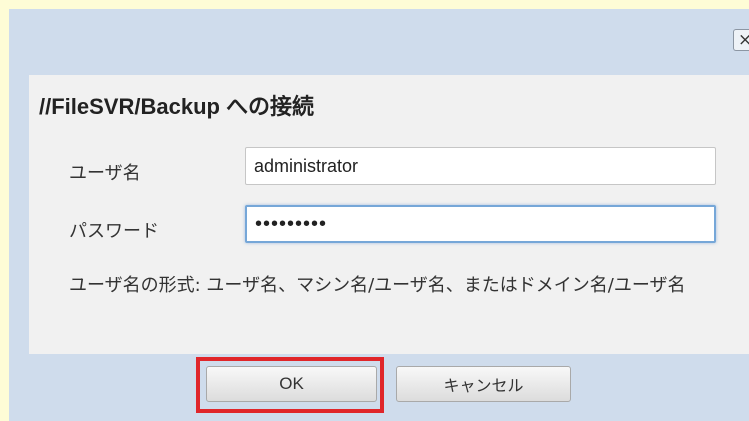 The height and width of the screenshot is (421, 749). I want to click on cancel-button: キャンセル, so click(483, 384).